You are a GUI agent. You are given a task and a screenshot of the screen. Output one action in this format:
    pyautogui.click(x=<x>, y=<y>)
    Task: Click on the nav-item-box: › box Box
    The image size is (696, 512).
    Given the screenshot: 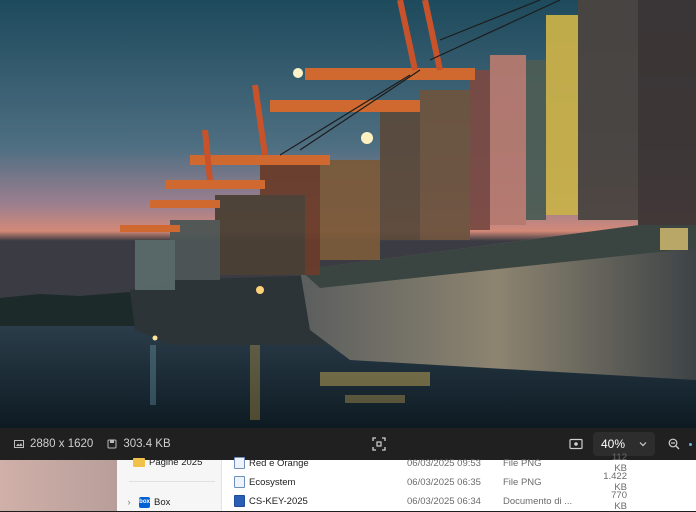 What is the action you would take?
    pyautogui.click(x=169, y=502)
    